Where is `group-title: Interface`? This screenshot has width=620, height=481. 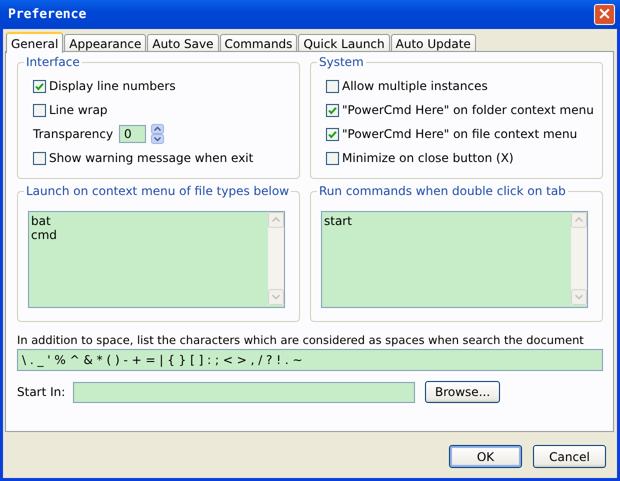 group-title: Interface is located at coordinates (53, 62).